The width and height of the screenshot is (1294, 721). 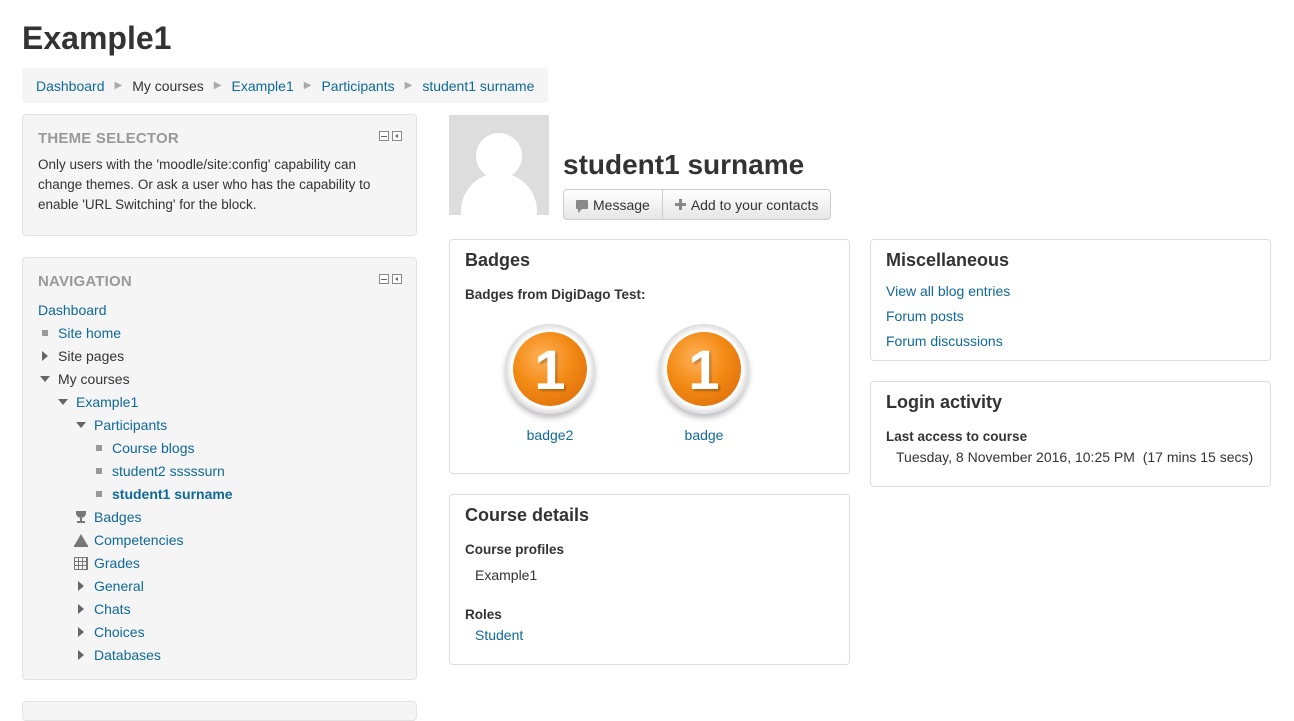 What do you see at coordinates (219, 711) in the screenshot?
I see `next-block` at bounding box center [219, 711].